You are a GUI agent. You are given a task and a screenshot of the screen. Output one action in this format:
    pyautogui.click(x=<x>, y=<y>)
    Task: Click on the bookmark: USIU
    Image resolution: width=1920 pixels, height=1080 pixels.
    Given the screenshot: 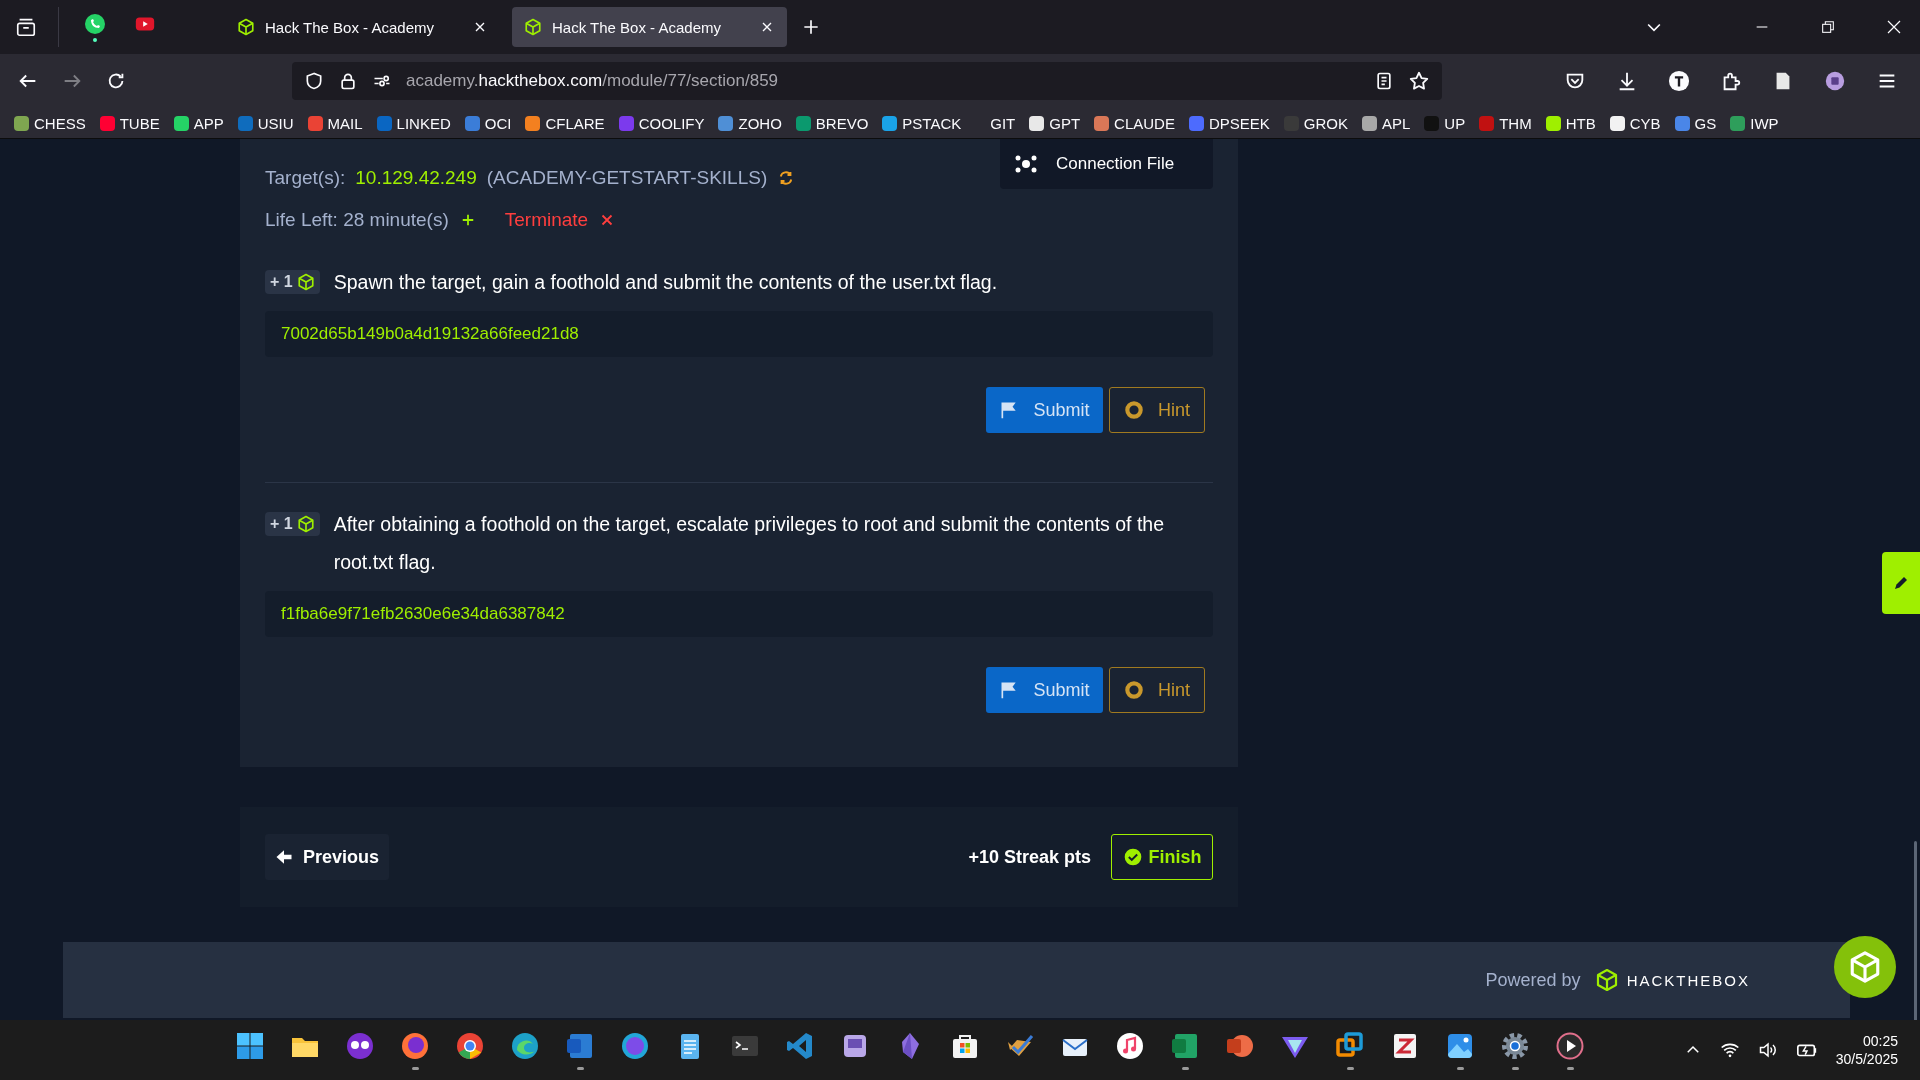 What is the action you would take?
    pyautogui.click(x=265, y=123)
    